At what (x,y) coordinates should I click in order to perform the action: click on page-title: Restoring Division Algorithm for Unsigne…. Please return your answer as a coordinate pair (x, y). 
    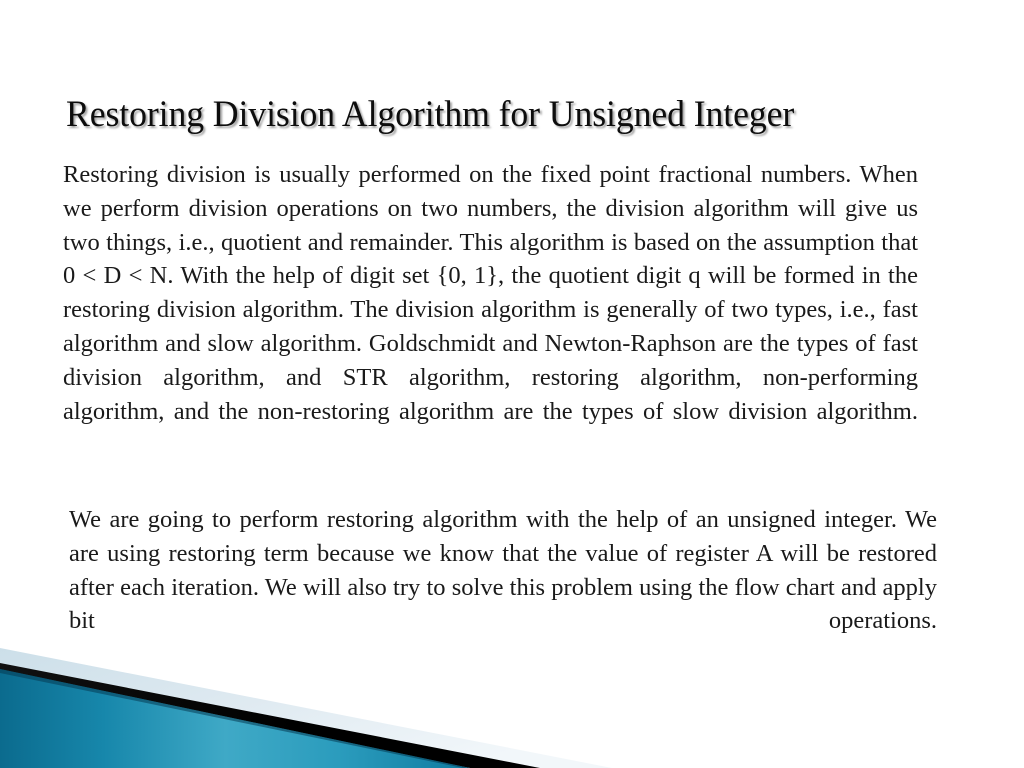
    Looking at the image, I should click on (430, 114).